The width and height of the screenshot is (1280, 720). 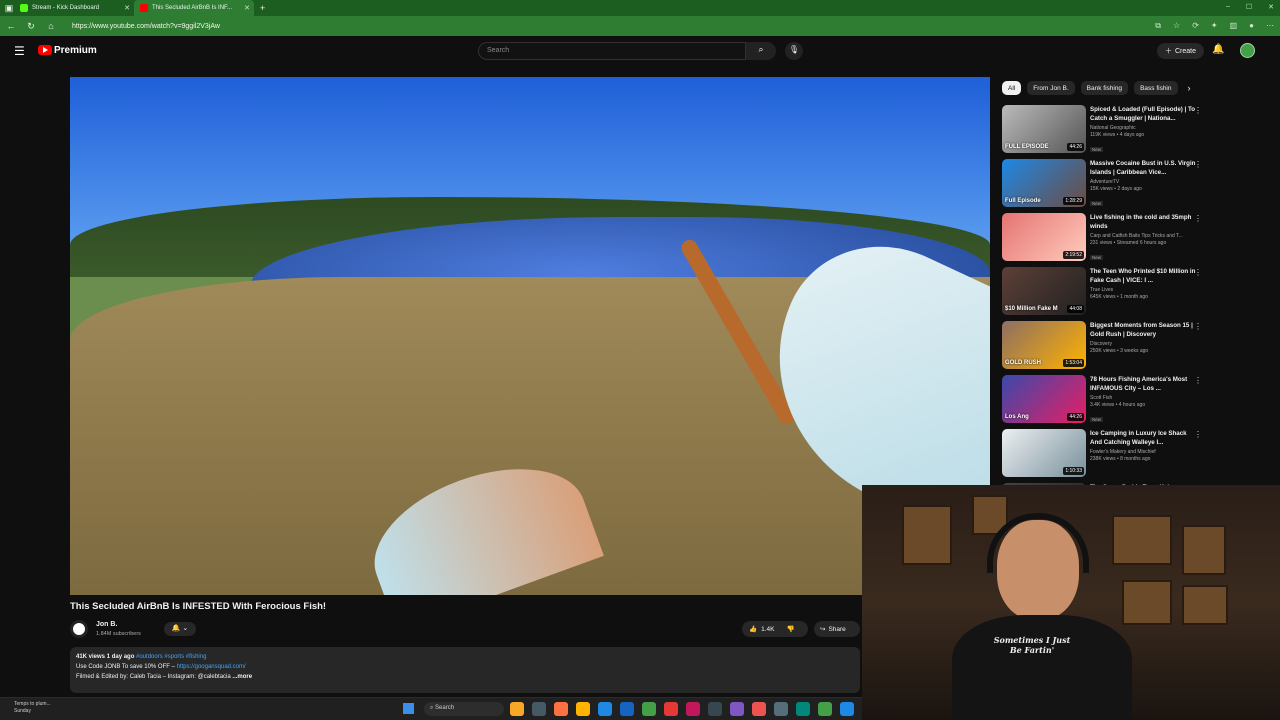 What do you see at coordinates (1012, 88) in the screenshot?
I see `chip-all: All` at bounding box center [1012, 88].